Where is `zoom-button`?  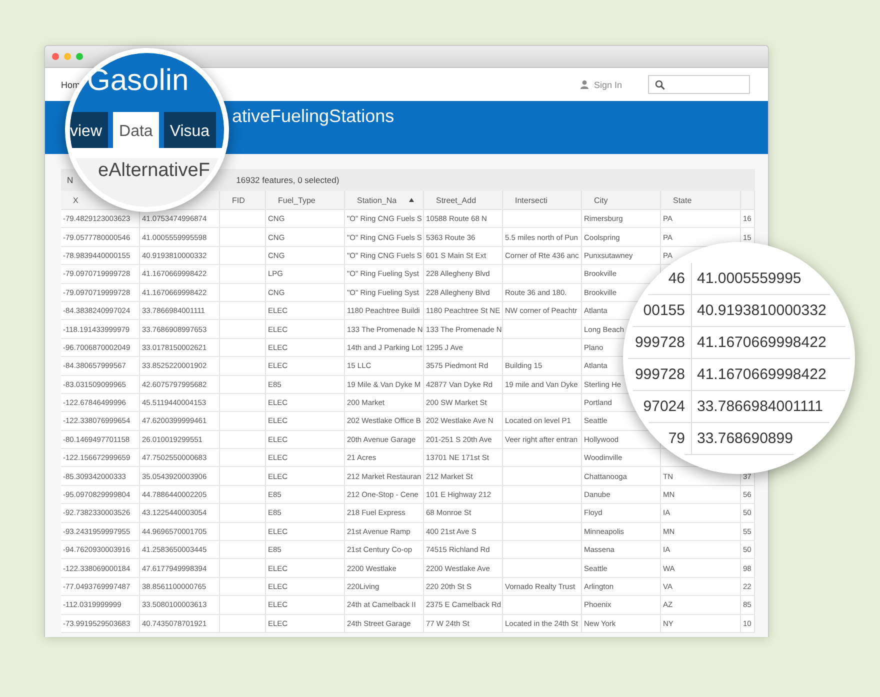
zoom-button is located at coordinates (79, 56).